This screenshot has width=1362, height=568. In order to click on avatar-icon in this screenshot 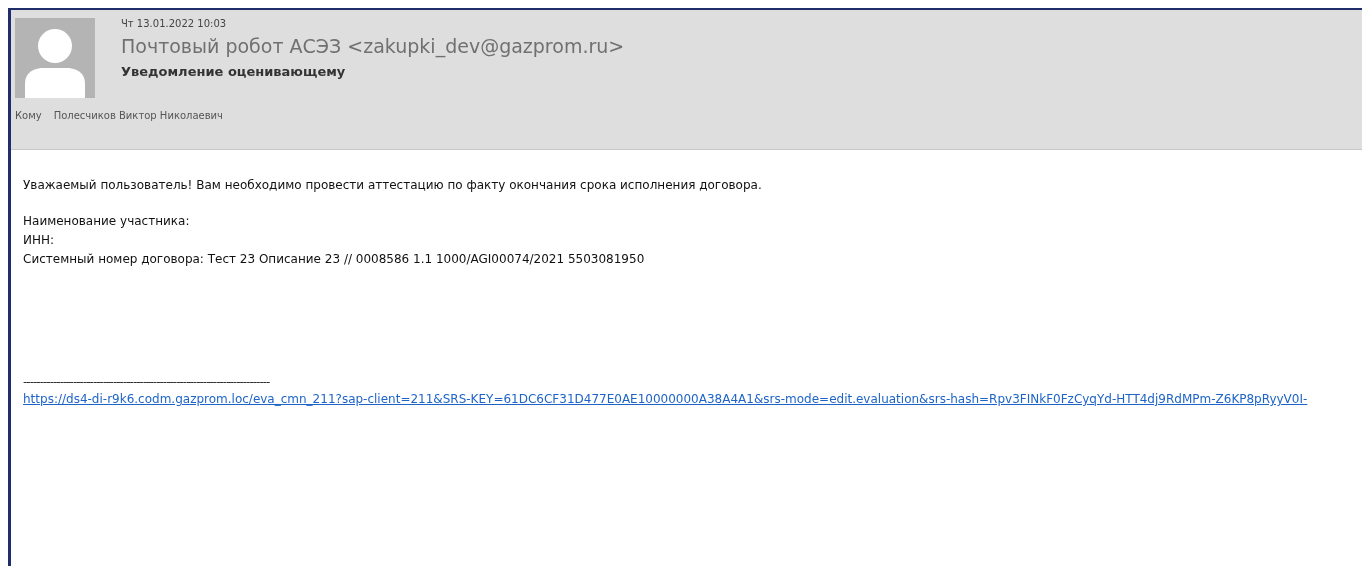, I will do `click(55, 58)`.